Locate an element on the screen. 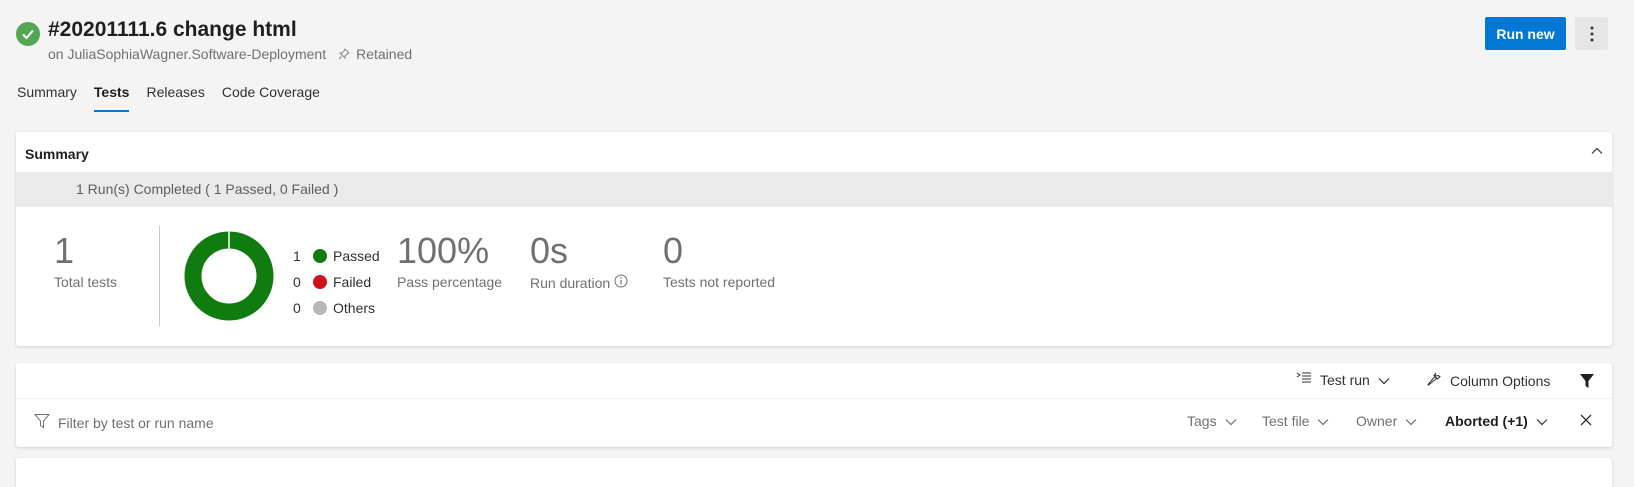 The image size is (1634, 487). filter-search-input: Filter by test or run name is located at coordinates (123, 422).